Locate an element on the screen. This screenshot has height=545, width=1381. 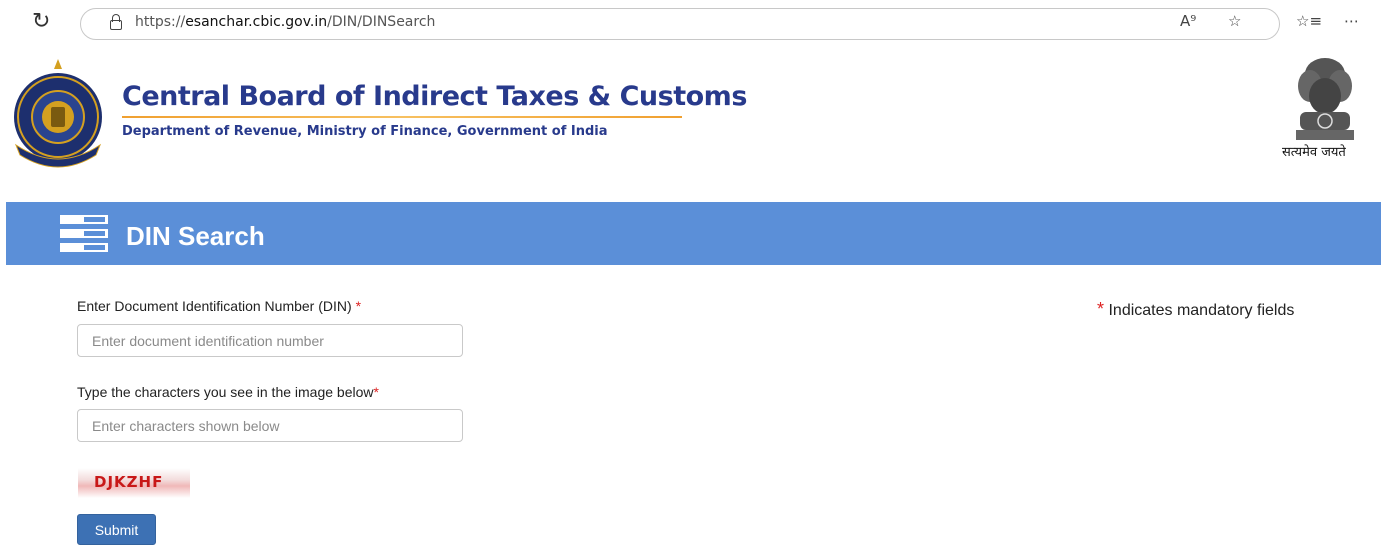
captcha-text: DJKZHF is located at coordinates (129, 482).